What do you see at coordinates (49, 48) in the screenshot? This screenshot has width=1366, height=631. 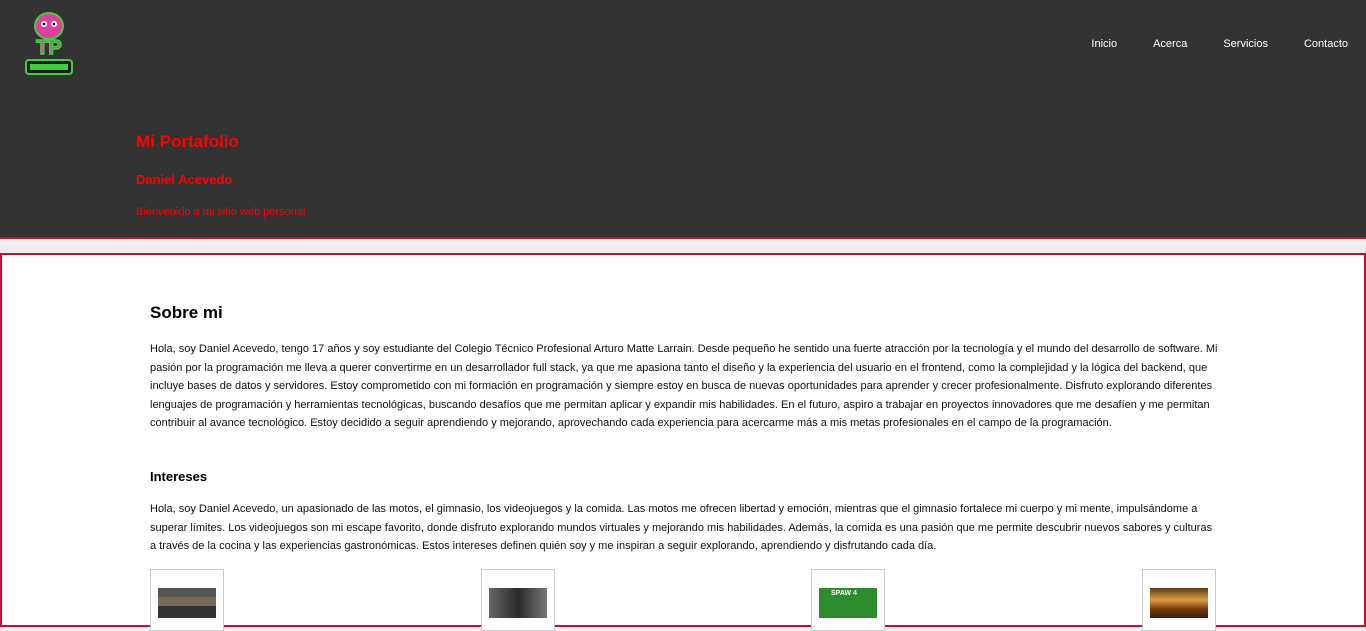 I see `logo-text: TP` at bounding box center [49, 48].